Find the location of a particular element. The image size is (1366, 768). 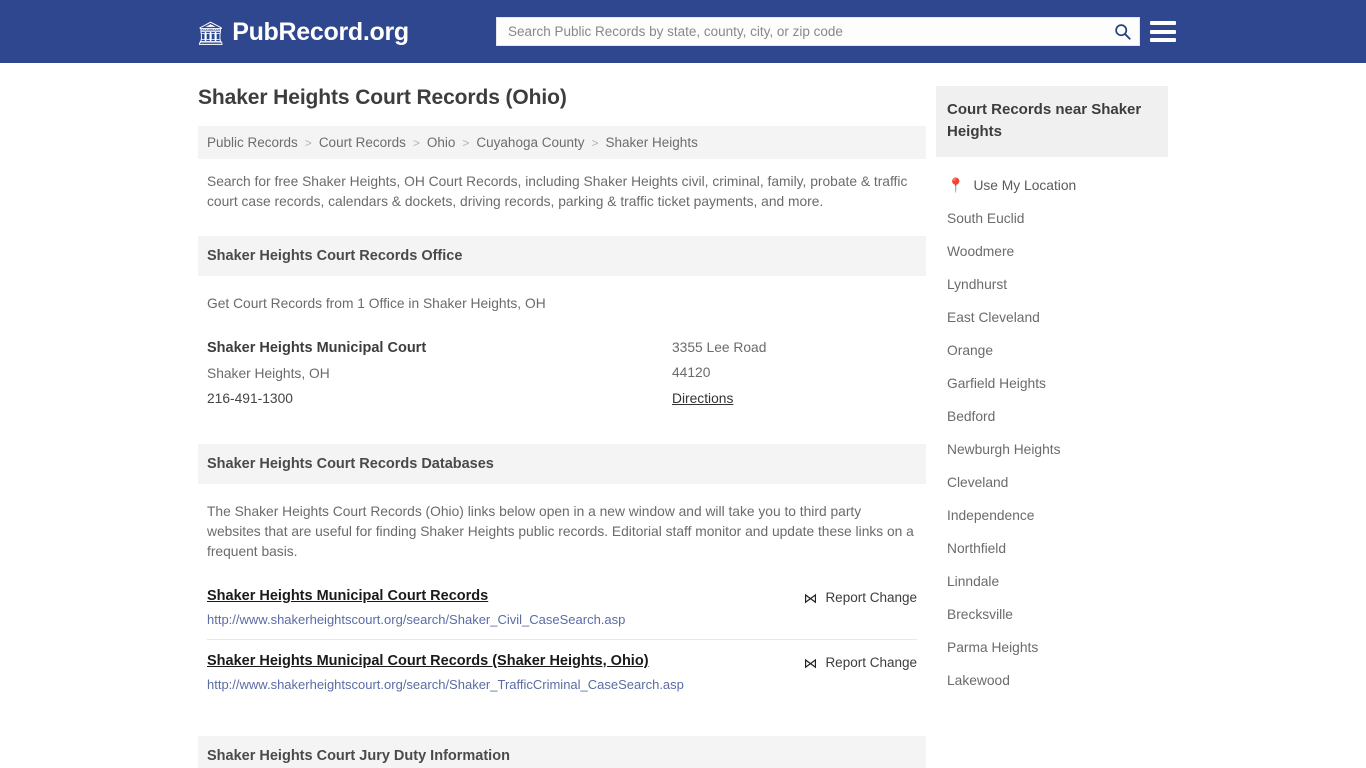

office-zip: 44120 is located at coordinates (691, 372).